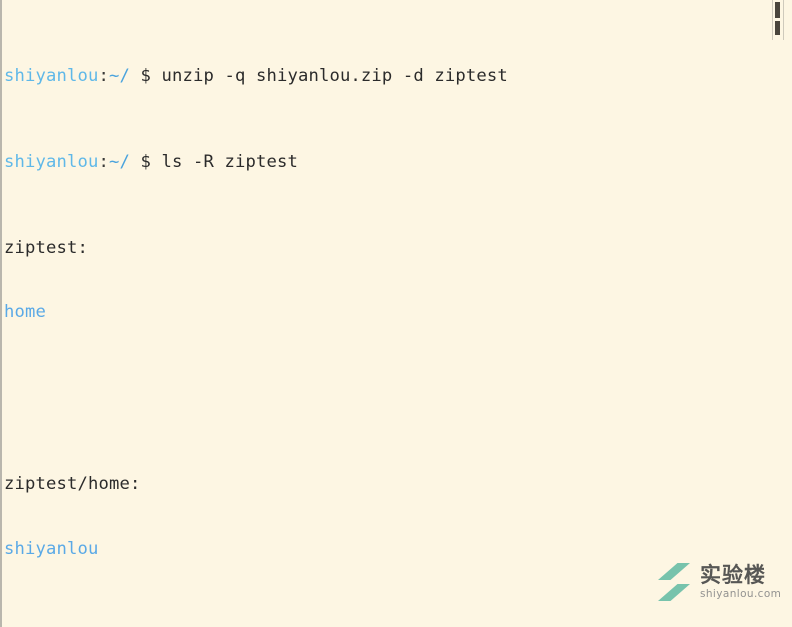 This screenshot has height=627, width=792. Describe the element at coordinates (387, 550) in the screenshot. I see `listing-entries-ziptest-home: shiyanlou` at that location.